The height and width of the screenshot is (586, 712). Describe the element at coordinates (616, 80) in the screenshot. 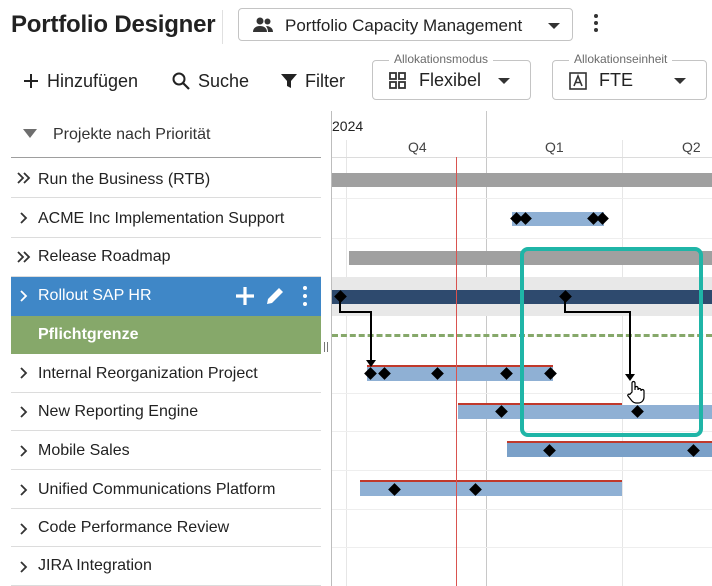

I see `allocation-unit-value: FTE` at that location.